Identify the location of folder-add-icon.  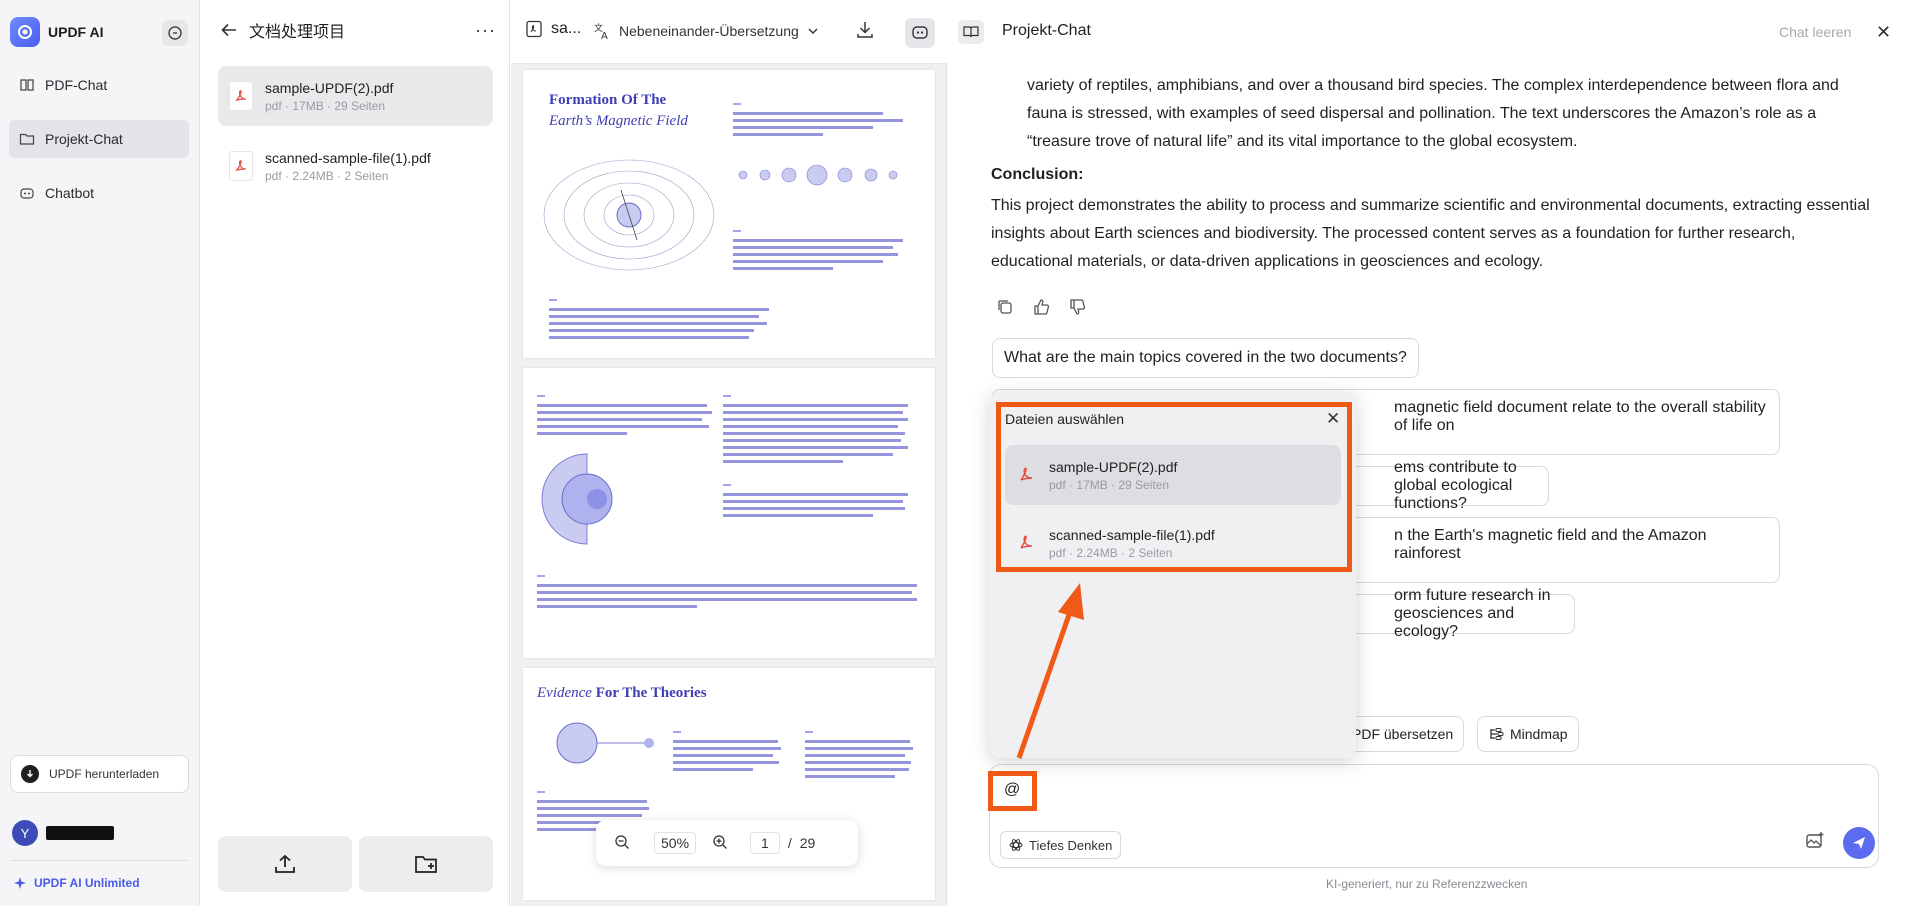
(426, 864).